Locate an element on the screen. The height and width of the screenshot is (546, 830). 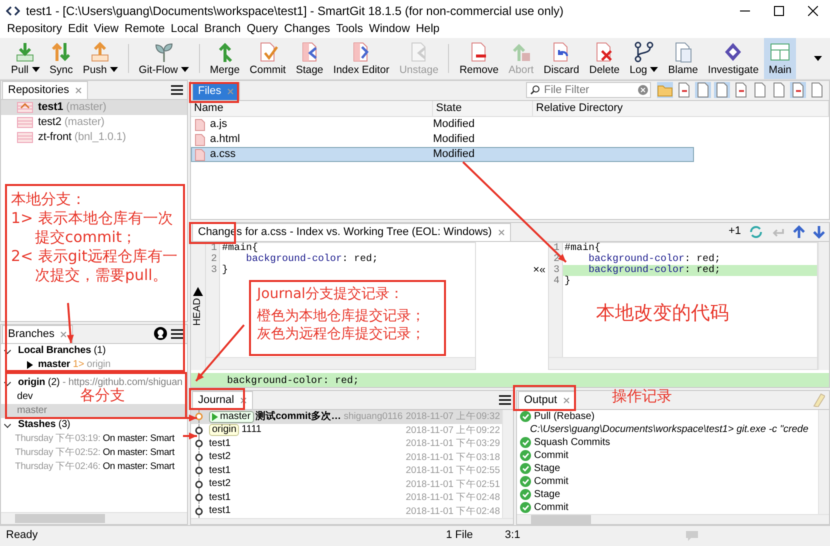
output-entry: Squash Commits is located at coordinates (572, 442).